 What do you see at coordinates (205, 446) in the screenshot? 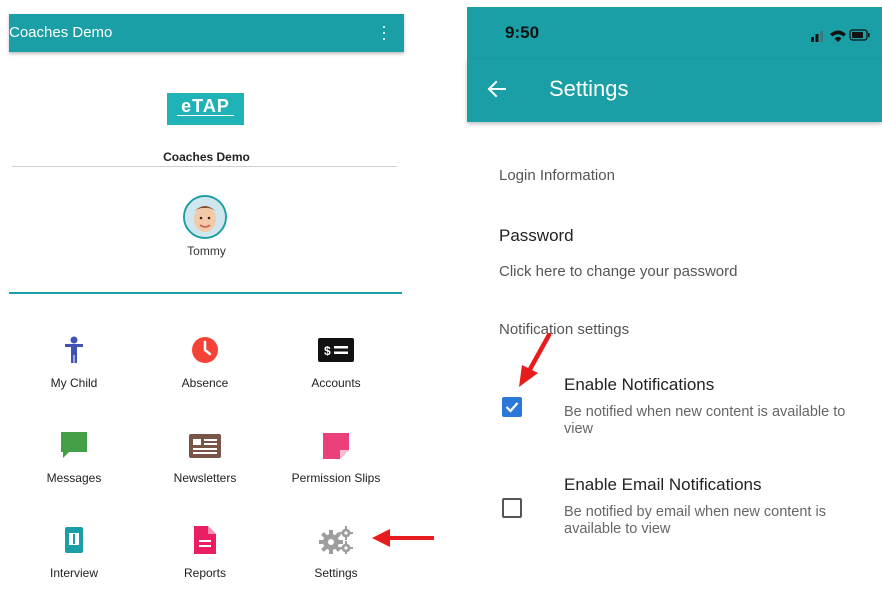
I see `newspaper-icon` at bounding box center [205, 446].